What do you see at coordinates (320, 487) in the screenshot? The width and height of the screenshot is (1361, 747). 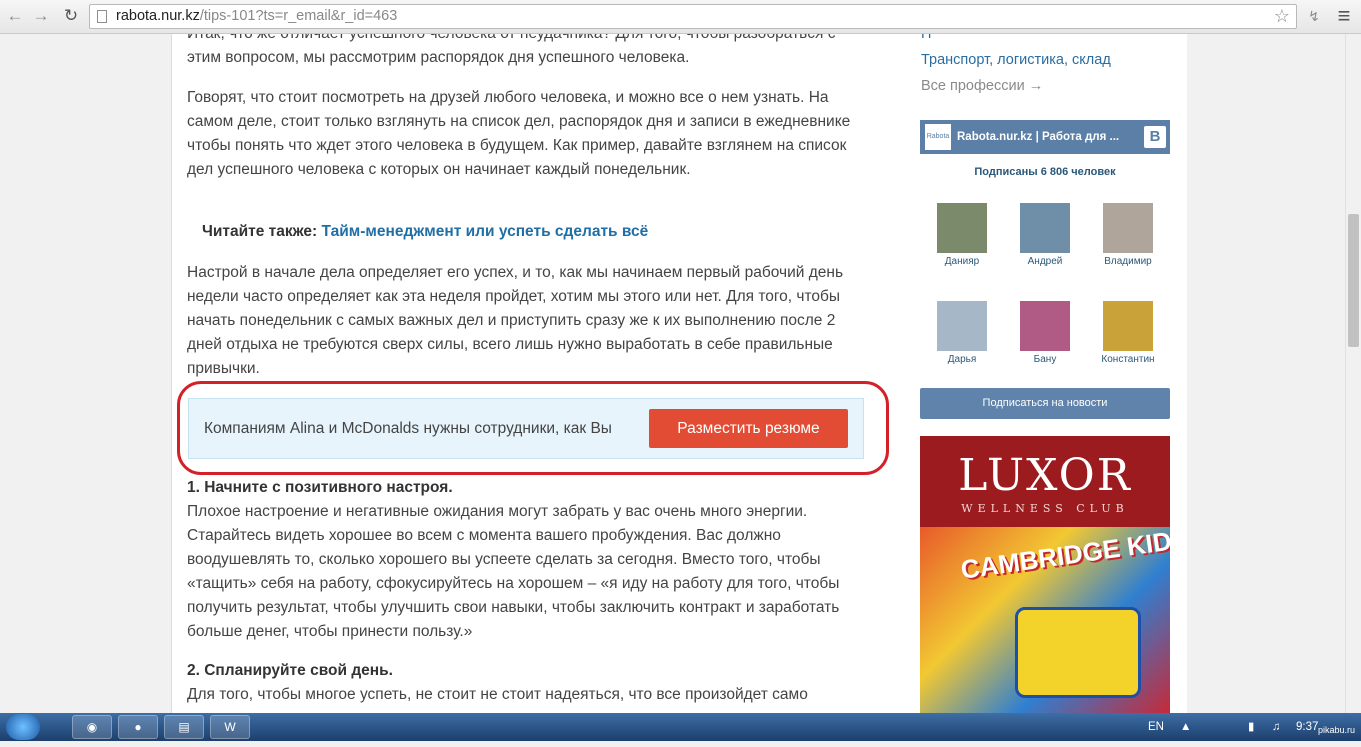 I see `section-heading-1: 1. Начните с позитивного настроя.` at bounding box center [320, 487].